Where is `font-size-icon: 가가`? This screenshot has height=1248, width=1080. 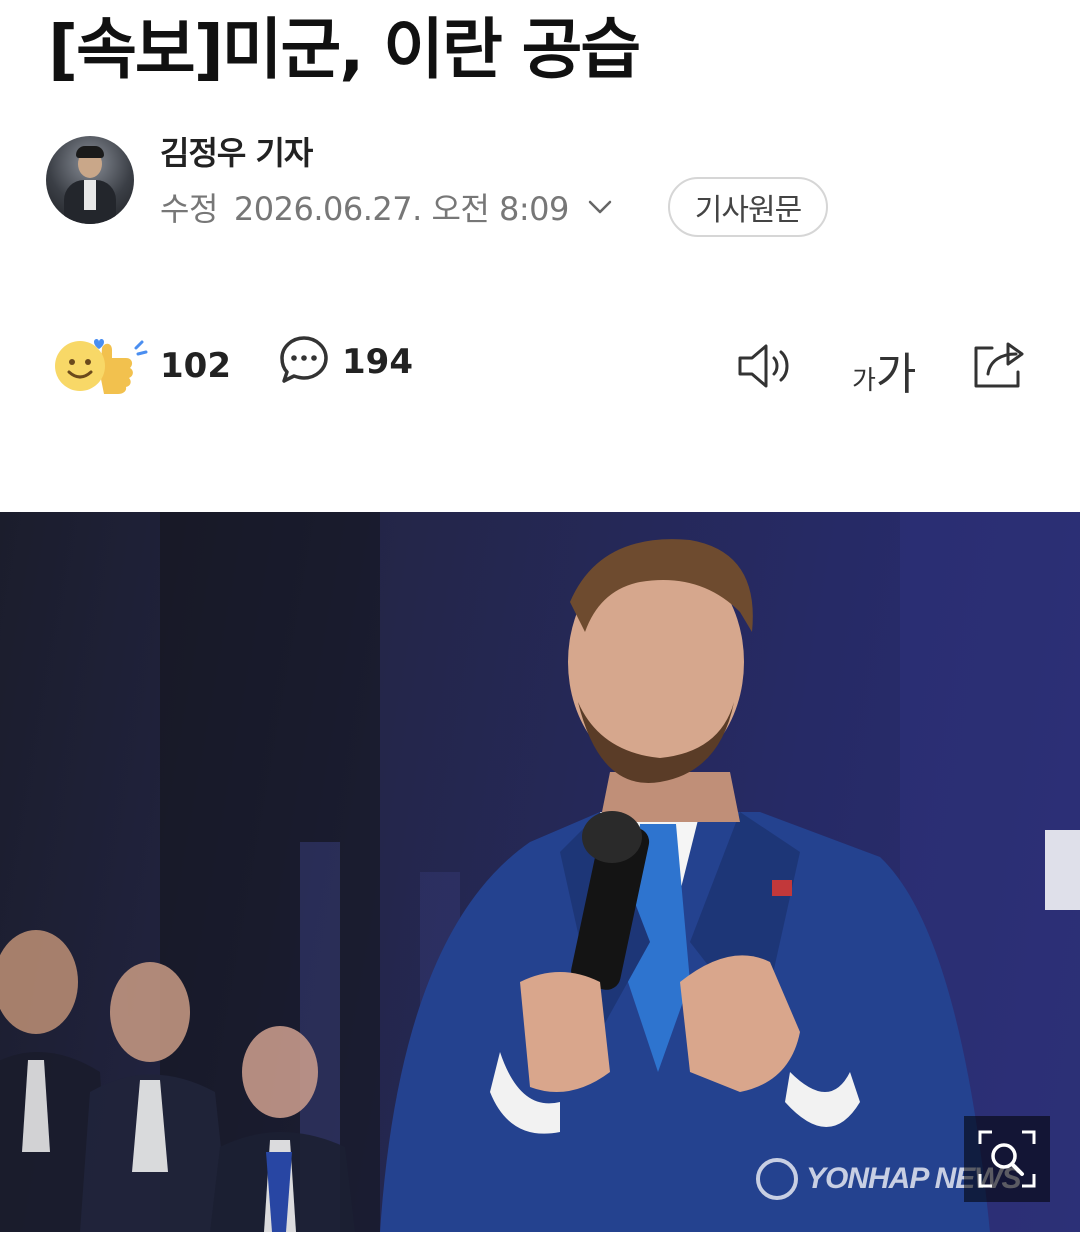 font-size-icon: 가가 is located at coordinates (884, 370).